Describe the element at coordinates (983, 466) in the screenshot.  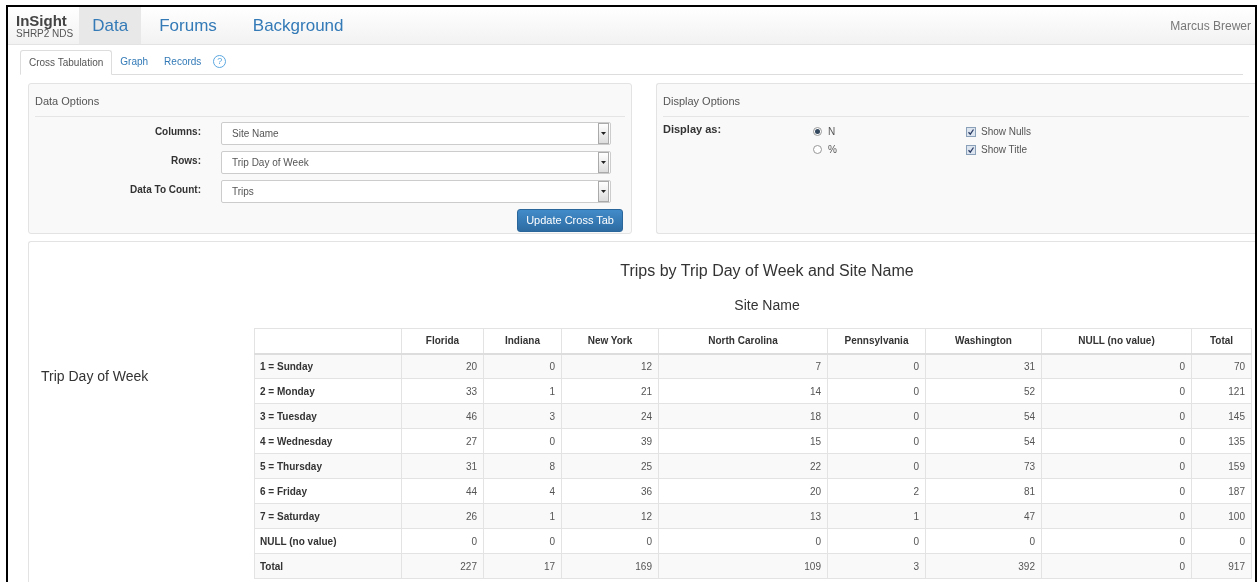
I see `table-cell: 73` at that location.